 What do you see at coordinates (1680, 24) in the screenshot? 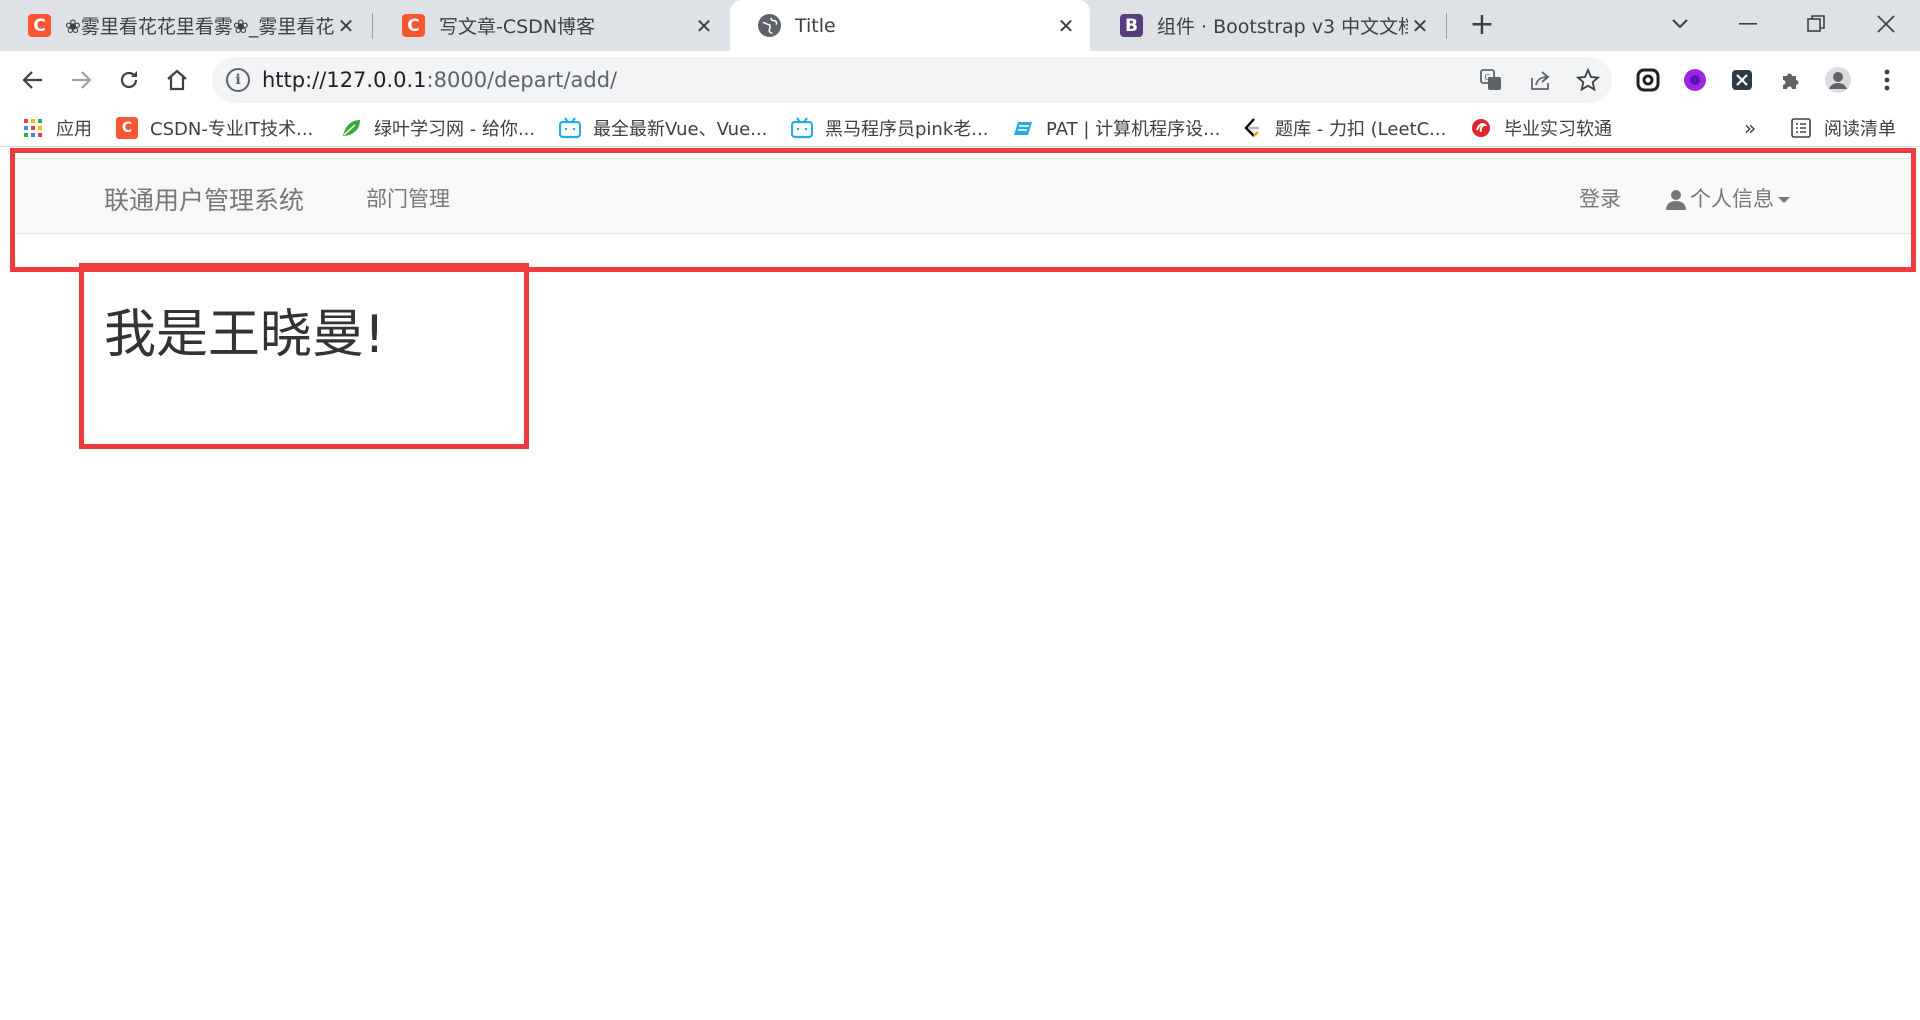
I see `tab-search-icon` at bounding box center [1680, 24].